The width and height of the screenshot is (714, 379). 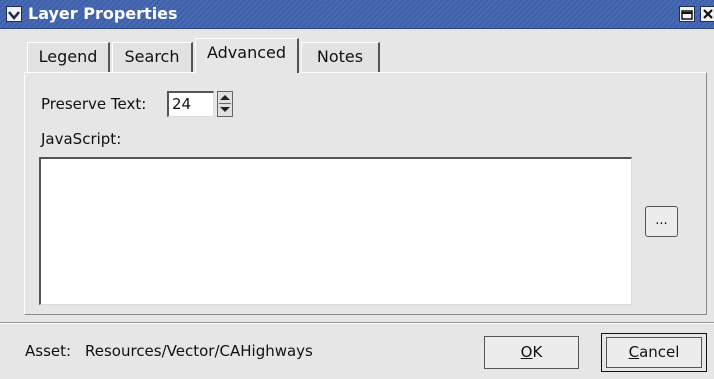 I want to click on cancel-button: Cancel, so click(x=654, y=352).